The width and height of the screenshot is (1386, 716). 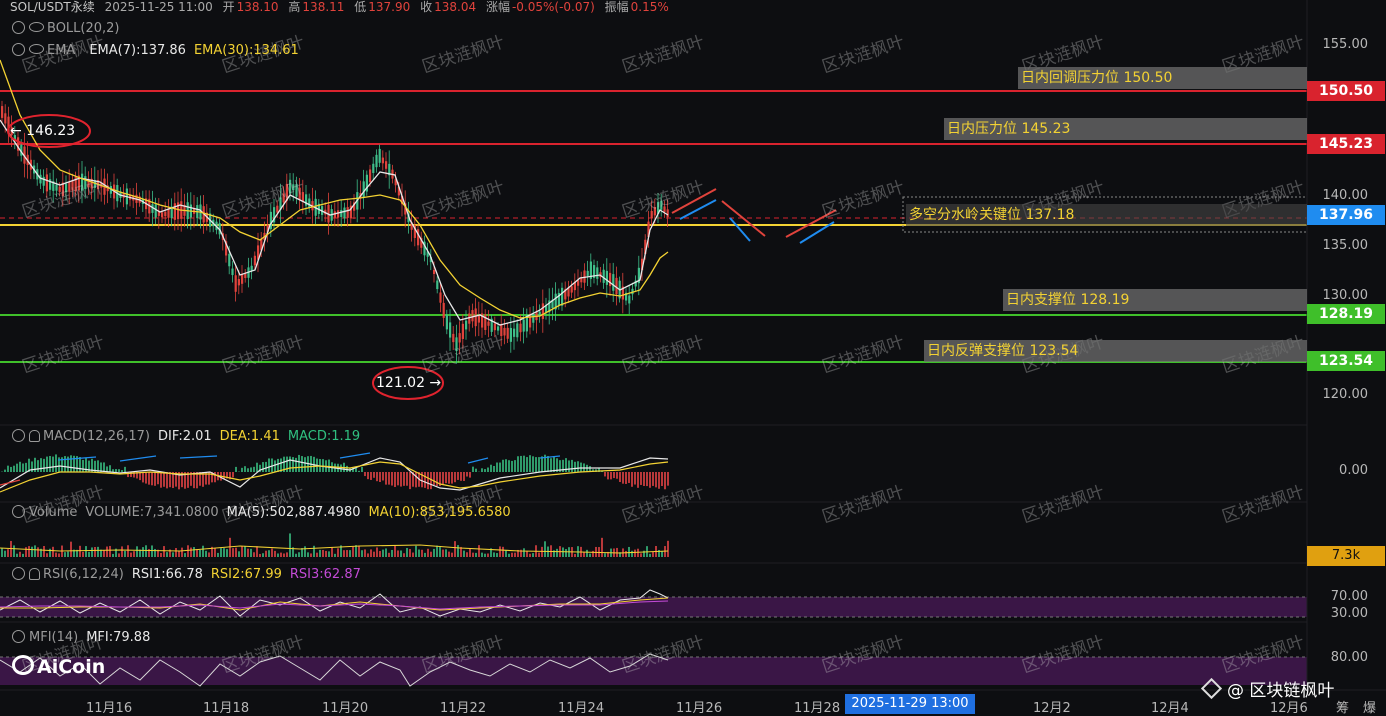 I want to click on ema-indicator: EMAEMA(7):137.86EMA(30):134.61, so click(x=155, y=51).